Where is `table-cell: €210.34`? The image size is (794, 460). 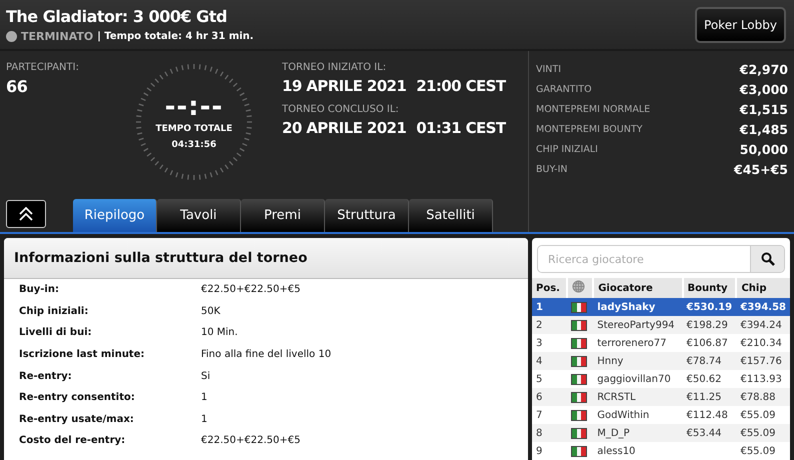
table-cell: €210.34 is located at coordinates (761, 343).